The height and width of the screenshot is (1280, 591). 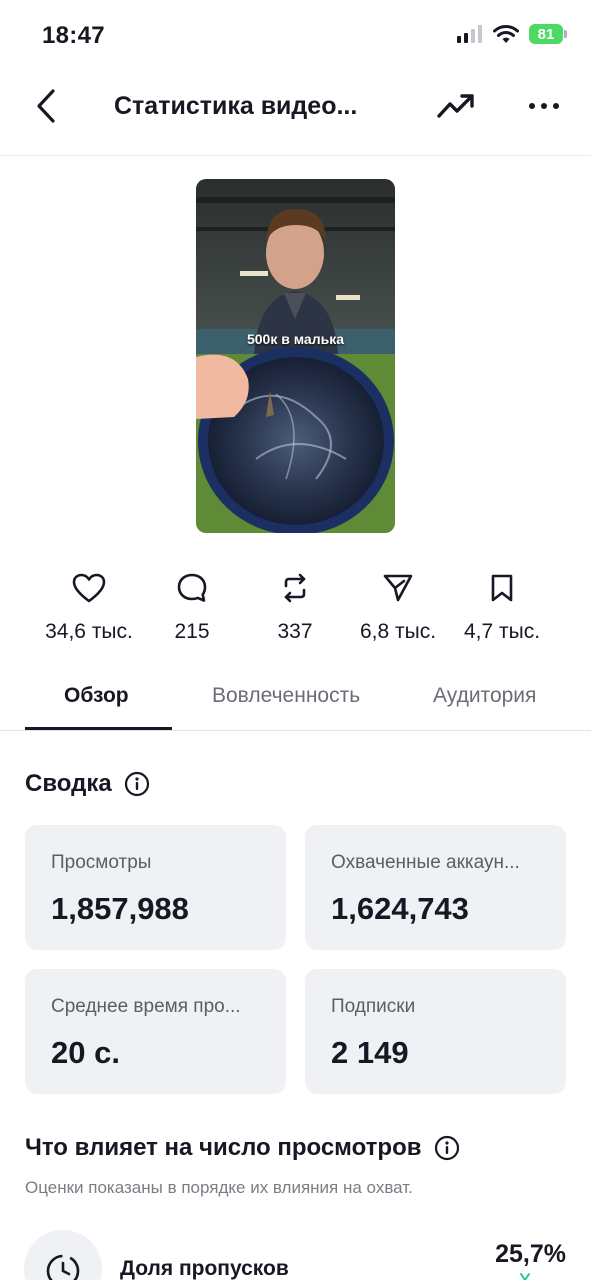 I want to click on chevron-left-icon, so click(x=46, y=106).